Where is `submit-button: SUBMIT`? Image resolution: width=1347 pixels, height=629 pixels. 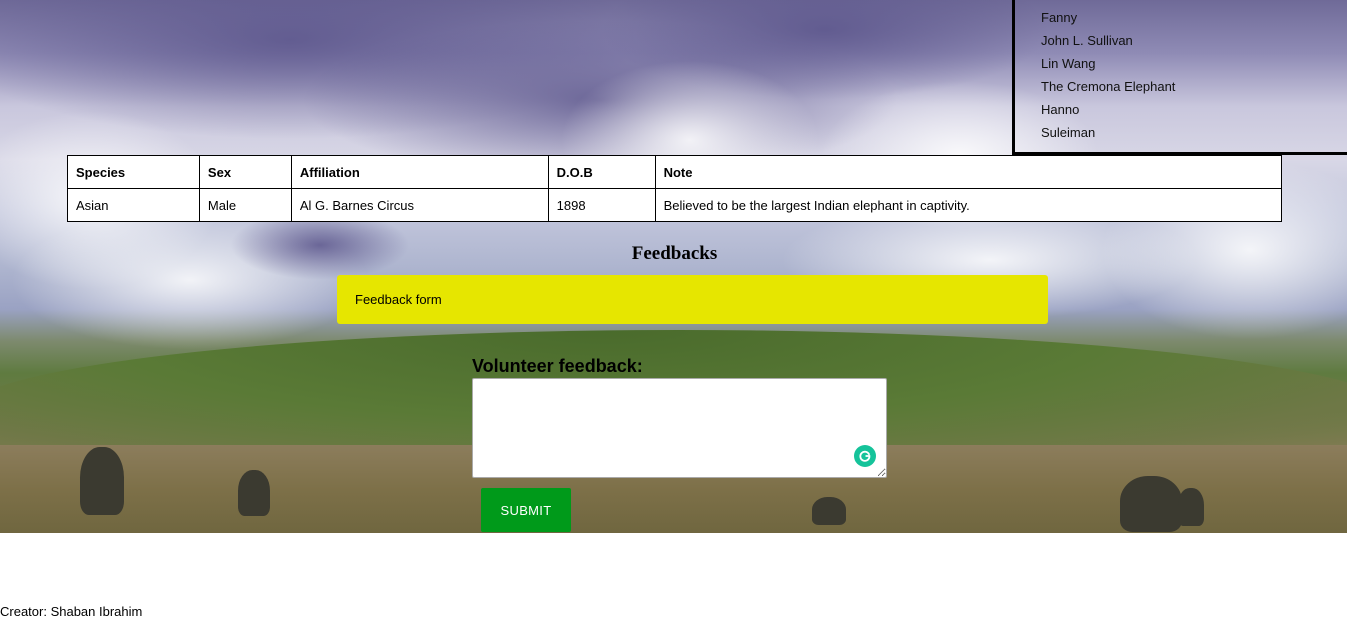
submit-button: SUBMIT is located at coordinates (526, 510).